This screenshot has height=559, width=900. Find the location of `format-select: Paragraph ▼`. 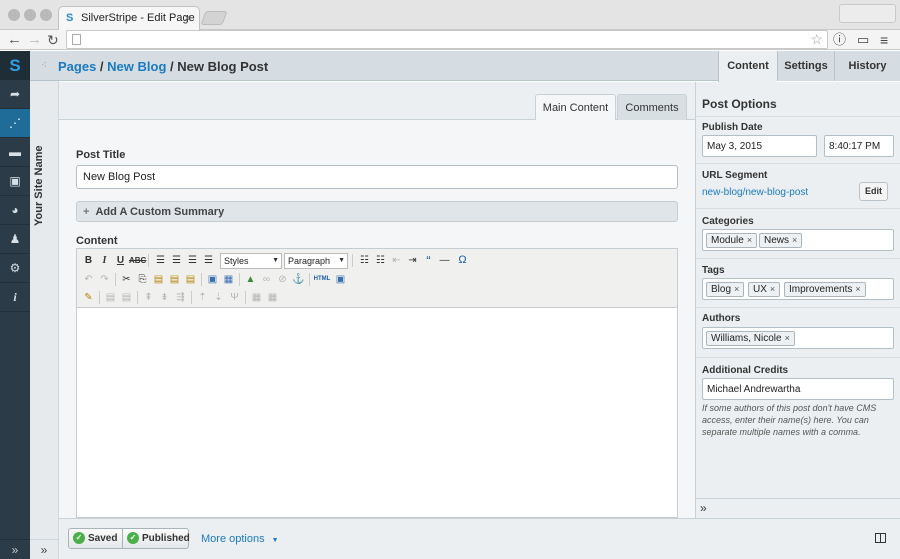

format-select: Paragraph ▼ is located at coordinates (316, 261).